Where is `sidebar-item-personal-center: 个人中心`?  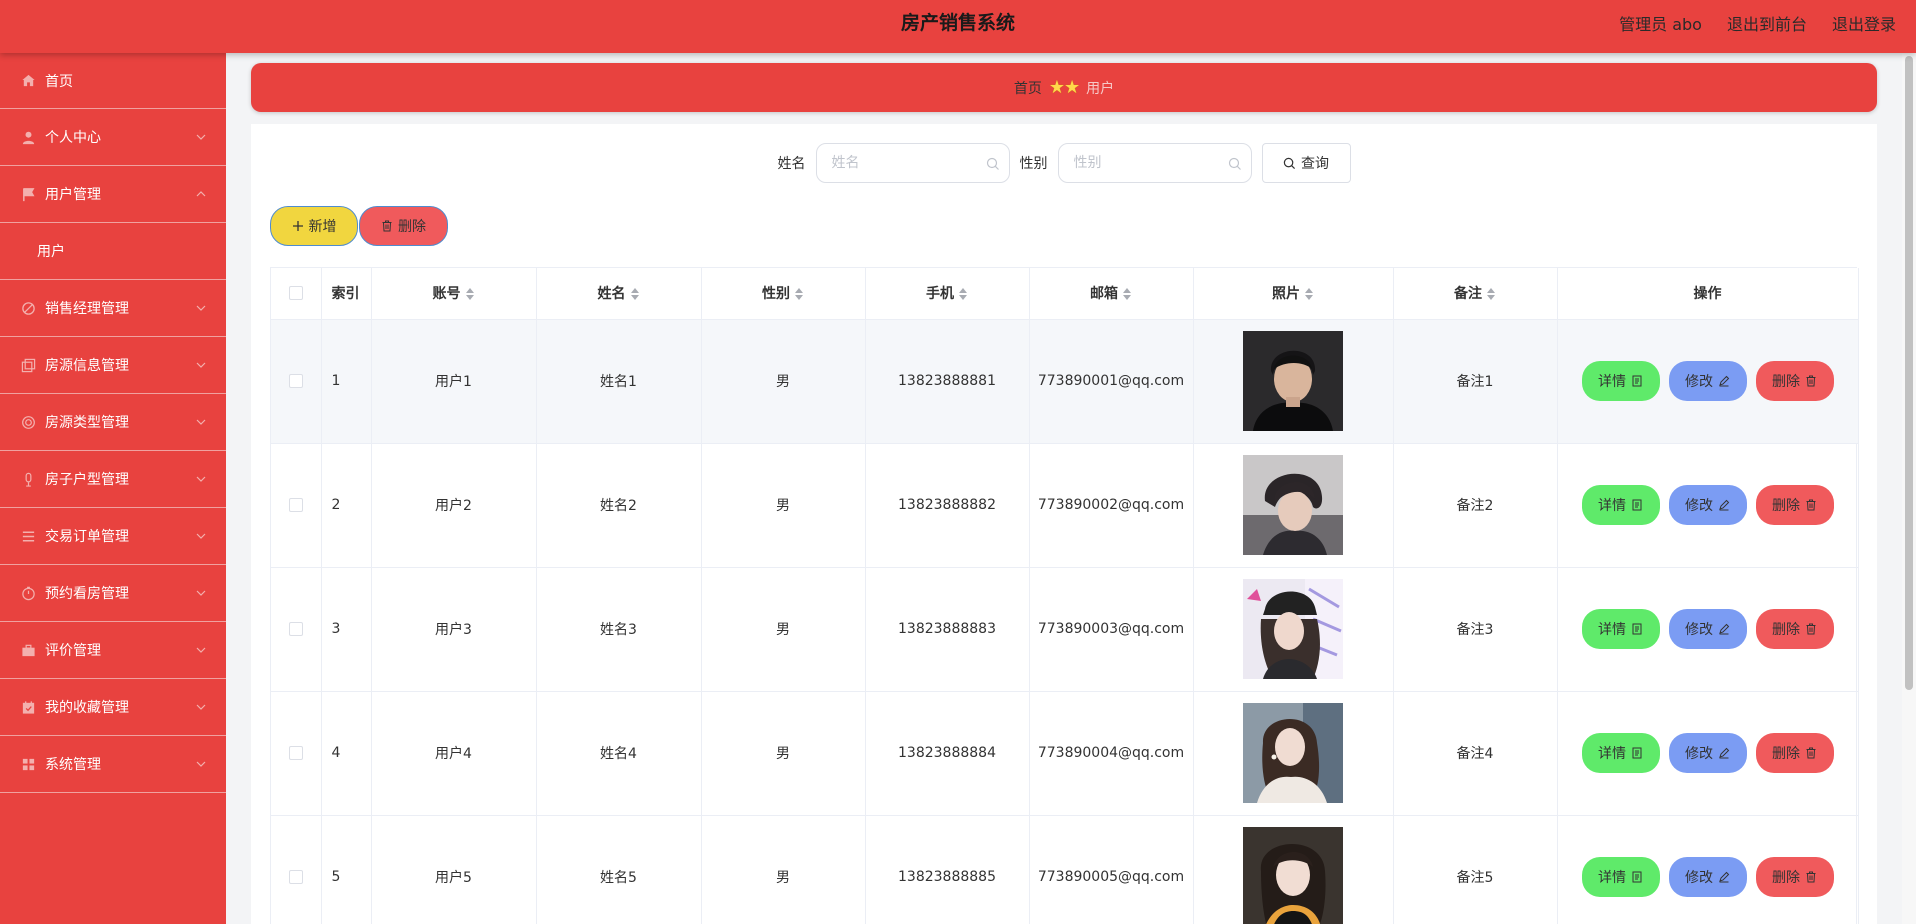
sidebar-item-personal-center: 个人中心 is located at coordinates (113, 137).